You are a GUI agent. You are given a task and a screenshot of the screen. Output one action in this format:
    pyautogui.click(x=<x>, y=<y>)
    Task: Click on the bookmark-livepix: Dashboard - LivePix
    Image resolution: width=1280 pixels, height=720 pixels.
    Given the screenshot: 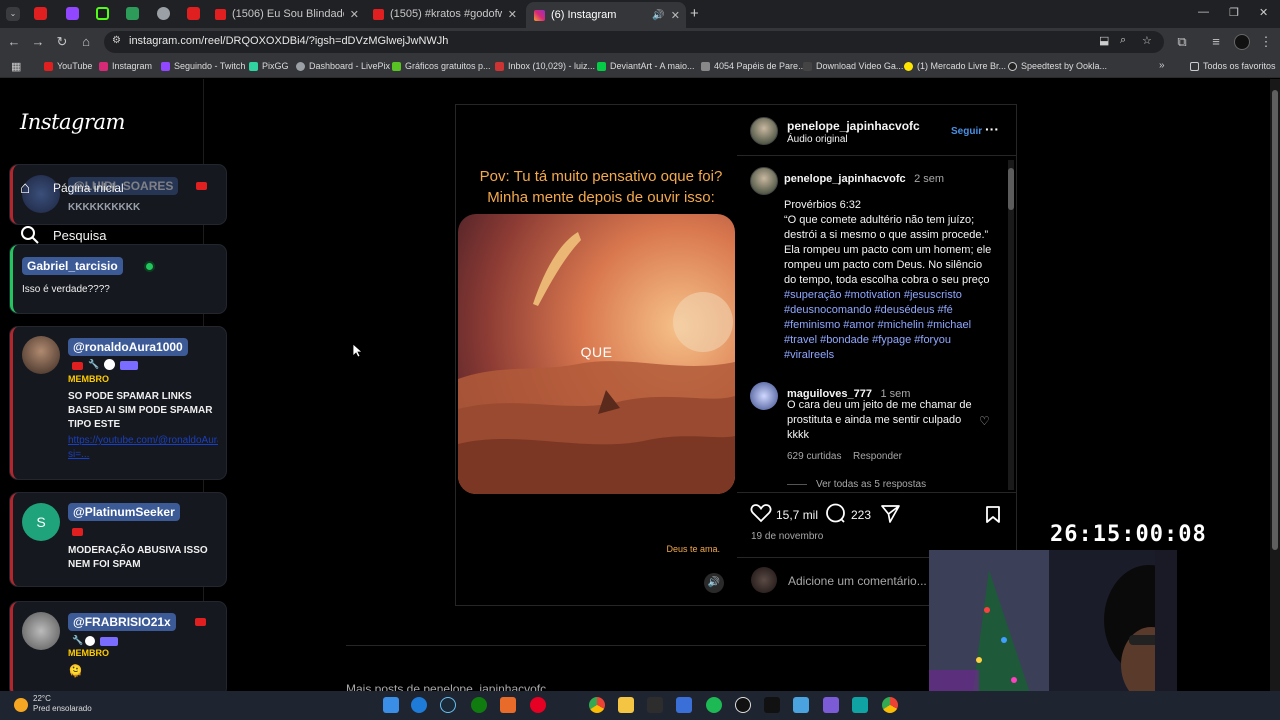 What is the action you would take?
    pyautogui.click(x=343, y=66)
    